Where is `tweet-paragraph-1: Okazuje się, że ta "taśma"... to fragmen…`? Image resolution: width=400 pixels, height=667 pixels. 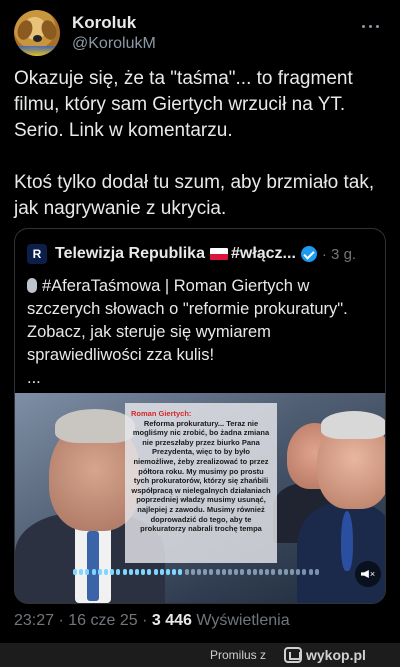 tweet-paragraph-1: Okazuje się, że ta "taśma"... to fragmen… is located at coordinates (183, 104).